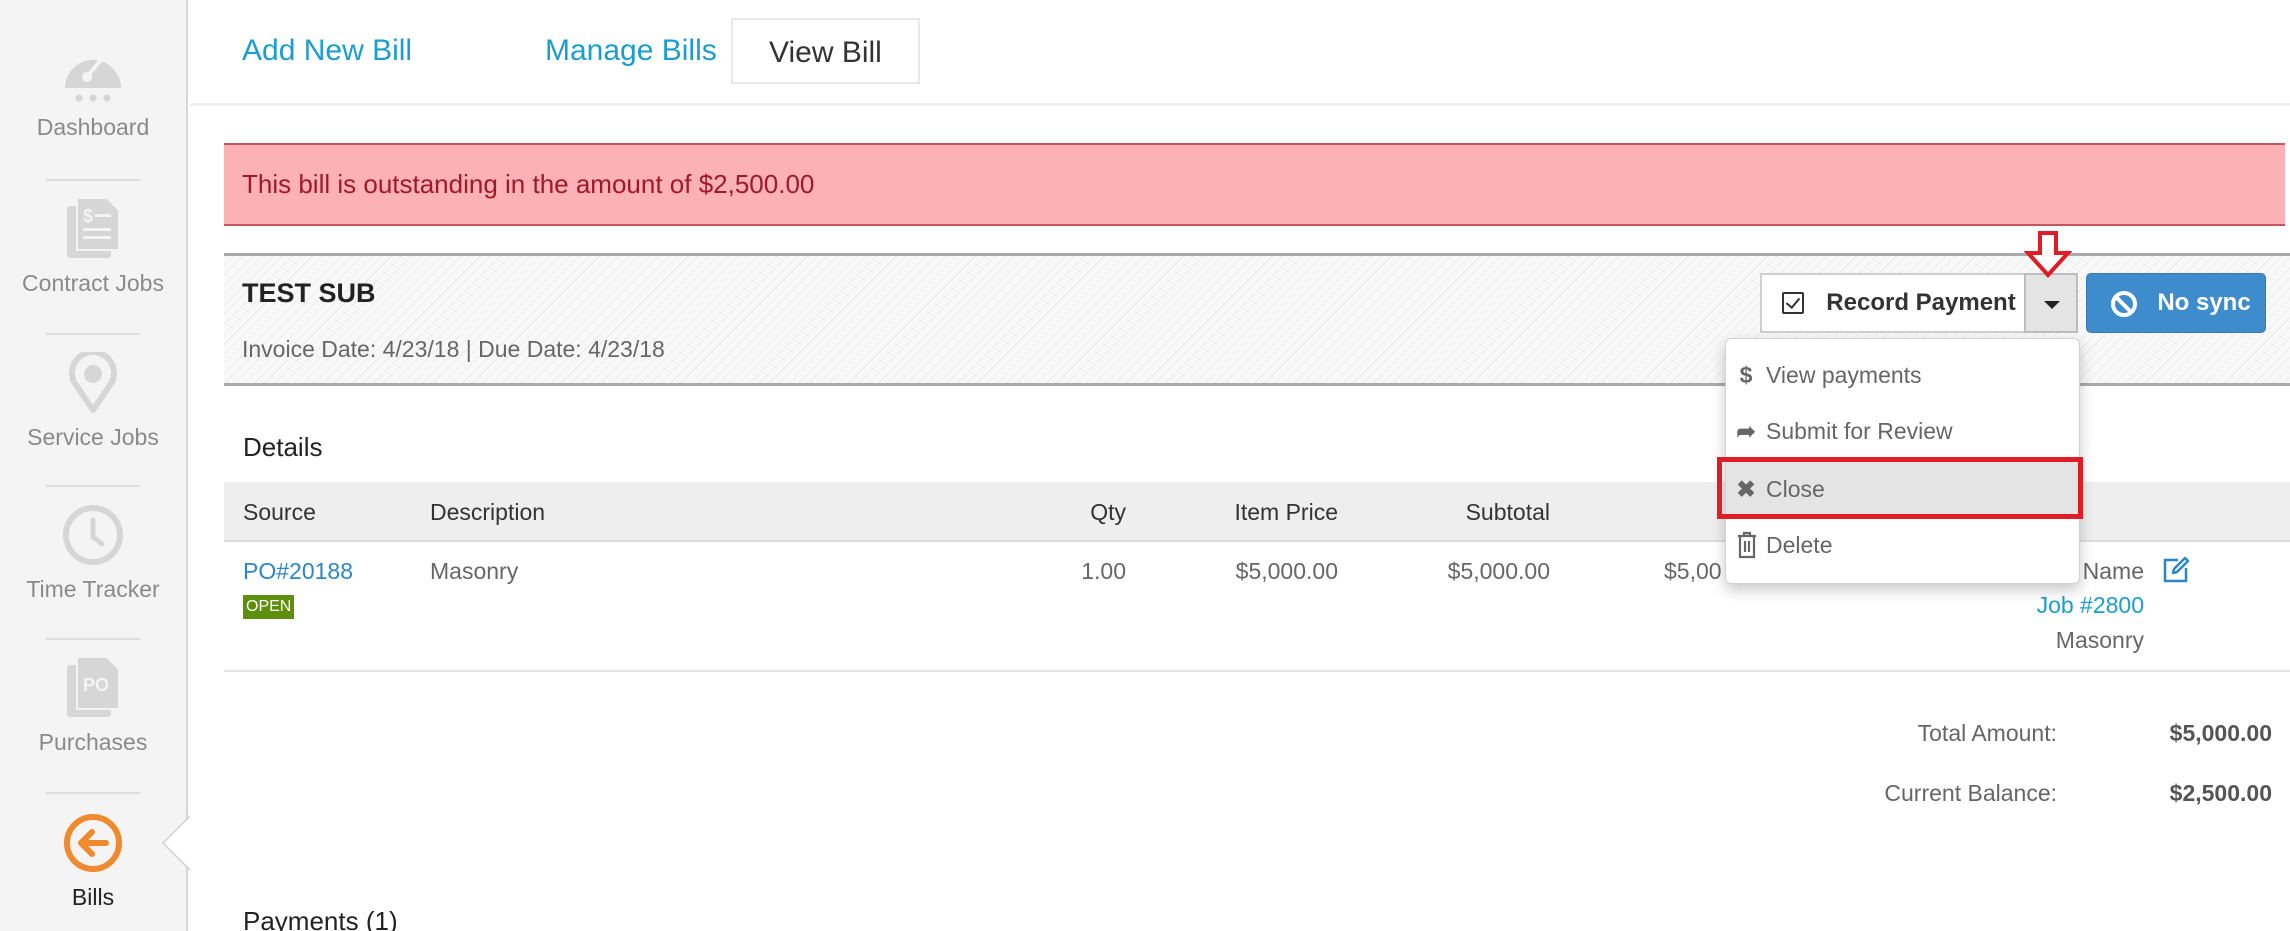 The image size is (2290, 931). What do you see at coordinates (1921, 302) in the screenshot?
I see `record-payment-label: Record Payment` at bounding box center [1921, 302].